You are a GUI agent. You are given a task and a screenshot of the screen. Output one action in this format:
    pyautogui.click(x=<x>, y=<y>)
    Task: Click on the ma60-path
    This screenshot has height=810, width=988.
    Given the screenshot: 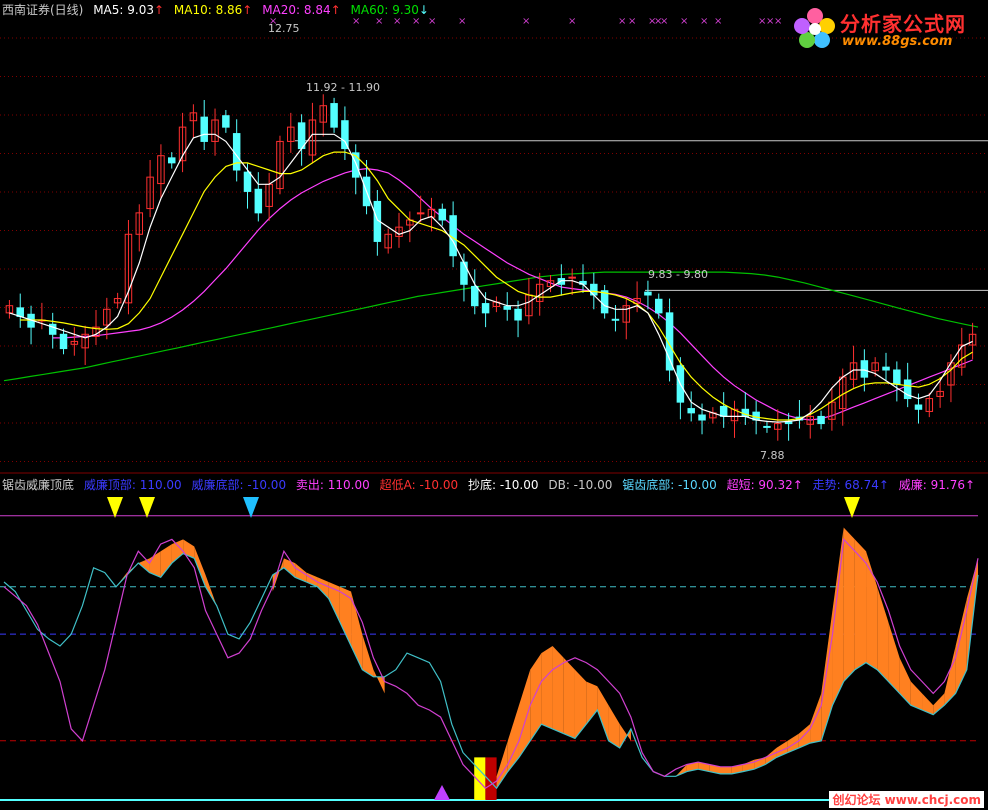 What is the action you would take?
    pyautogui.click(x=491, y=326)
    